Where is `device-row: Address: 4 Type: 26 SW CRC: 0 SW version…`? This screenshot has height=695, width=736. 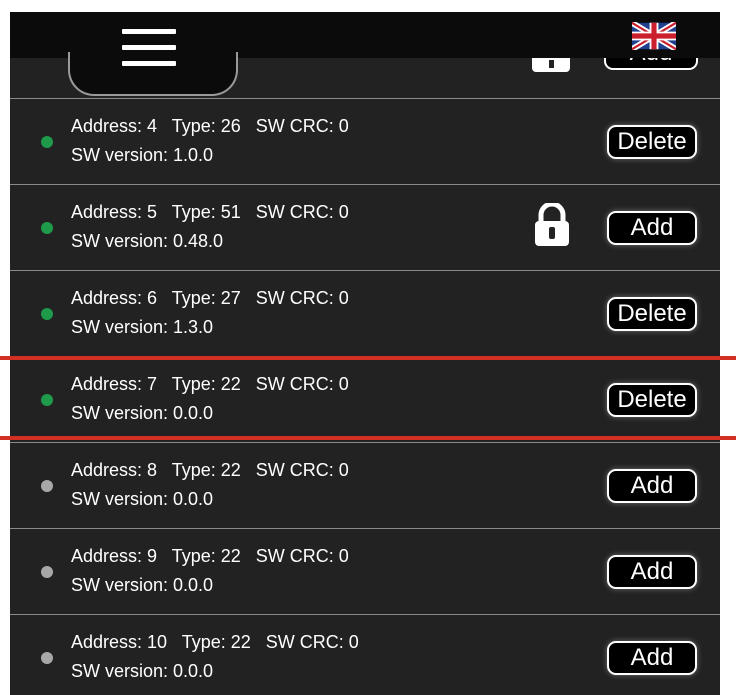
device-row: Address: 4 Type: 26 SW CRC: 0 SW version… is located at coordinates (365, 141).